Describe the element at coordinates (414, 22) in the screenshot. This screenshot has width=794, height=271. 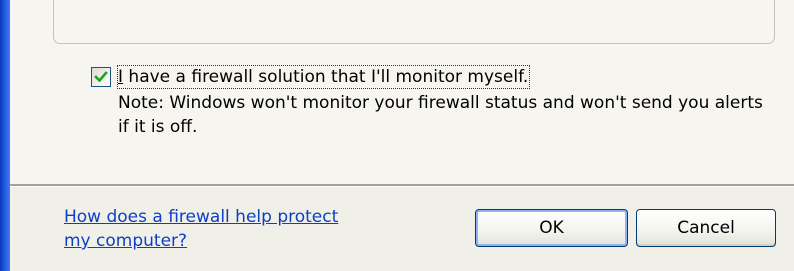
I see `group-box` at that location.